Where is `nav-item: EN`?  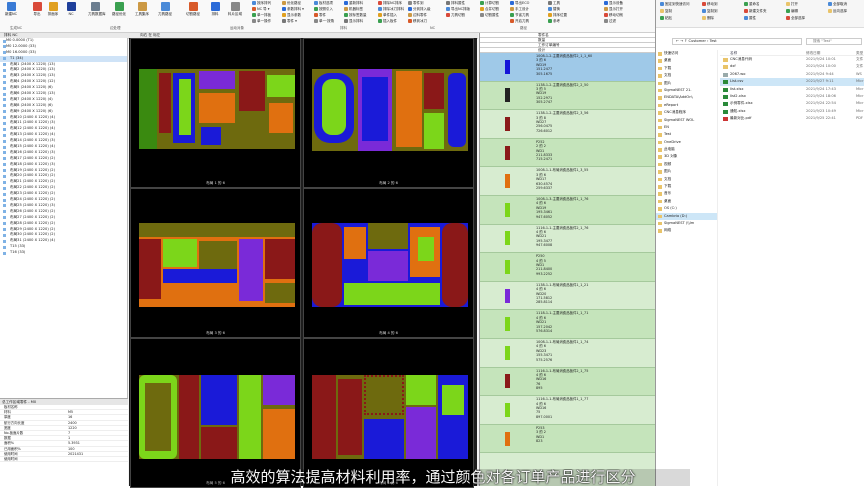
nav-item: EN is located at coordinates (686, 127).